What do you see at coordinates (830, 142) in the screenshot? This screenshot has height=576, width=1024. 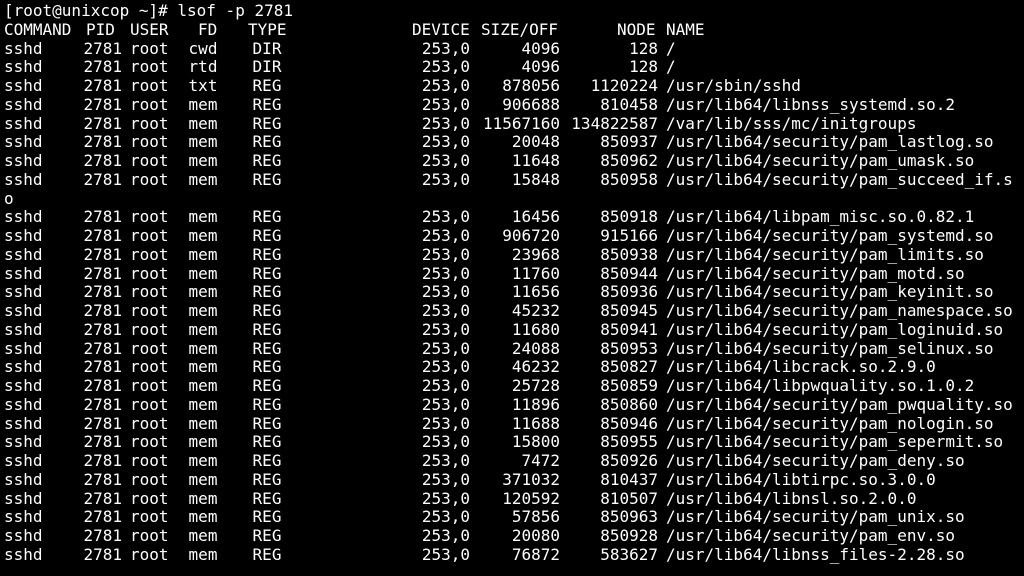 I see `cell-name: /usr/lib64/security/pam_lastlog.so` at bounding box center [830, 142].